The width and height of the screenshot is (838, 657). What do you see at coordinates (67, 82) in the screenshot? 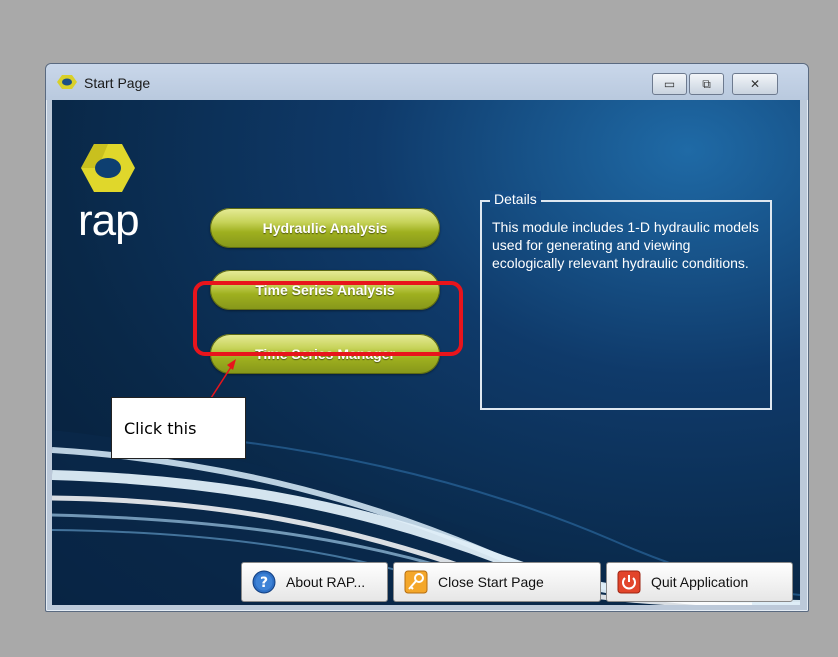
I see `rap-app-icon` at bounding box center [67, 82].